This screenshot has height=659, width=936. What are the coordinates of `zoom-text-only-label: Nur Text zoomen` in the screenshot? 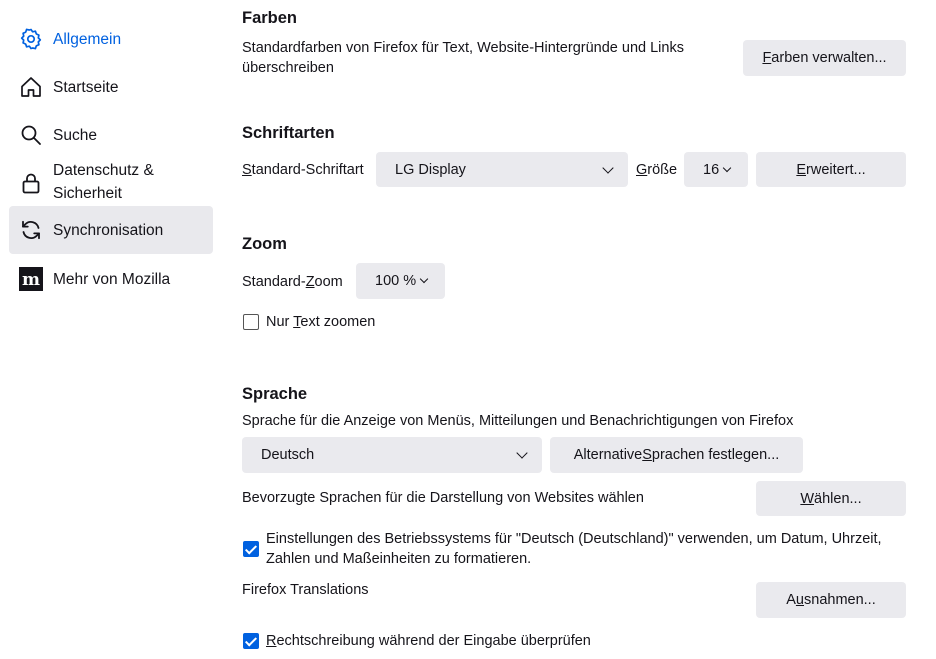 It's located at (321, 322).